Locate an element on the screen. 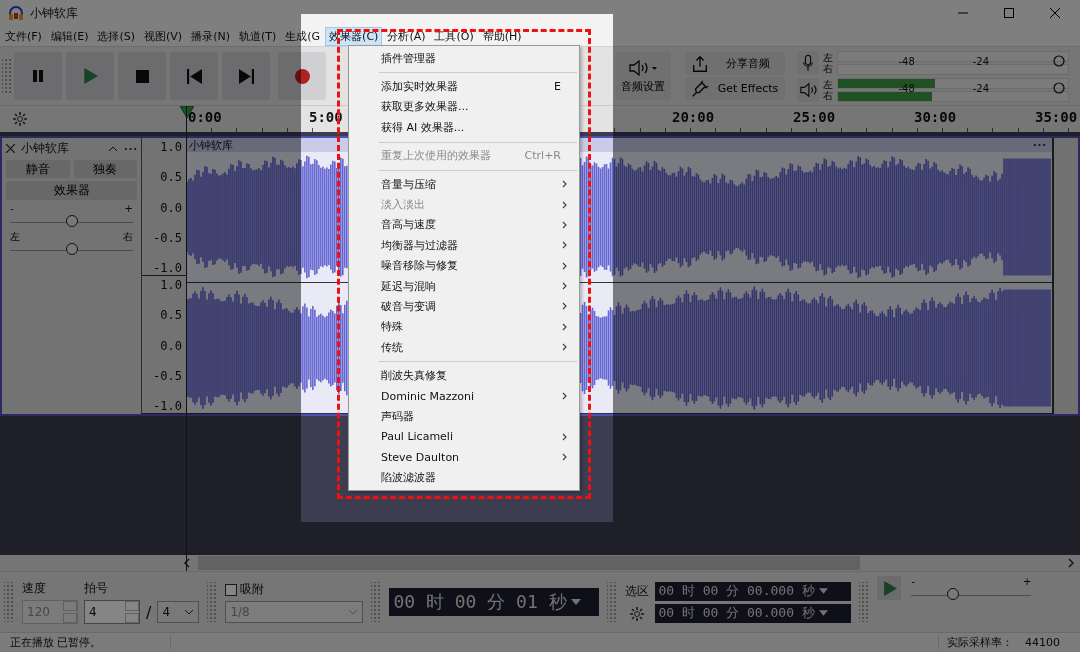  selection-start-field: 00 时 00 分 00.000 秒 is located at coordinates (753, 591).